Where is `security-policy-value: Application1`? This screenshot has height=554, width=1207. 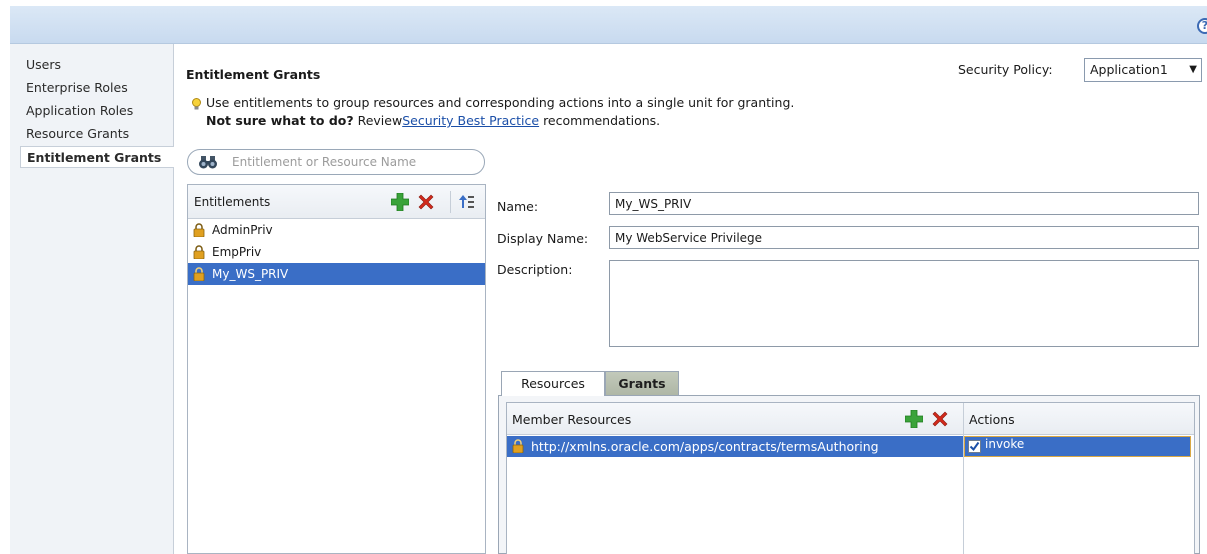
security-policy-value: Application1 is located at coordinates (1129, 69).